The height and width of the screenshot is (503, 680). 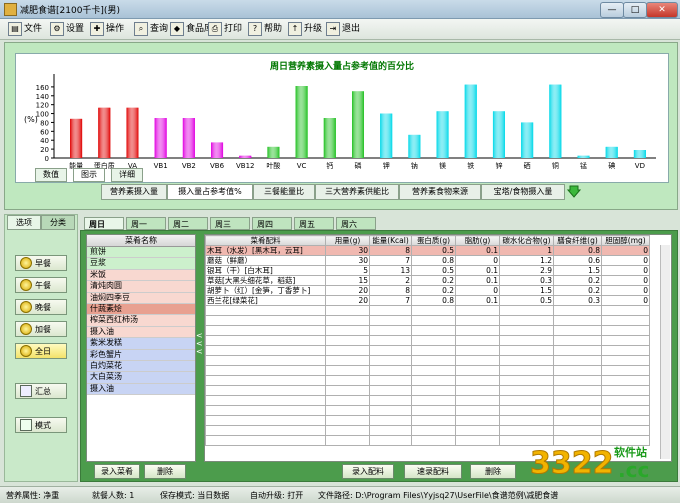 What do you see at coordinates (141, 366) in the screenshot?
I see `dish-list-item: 白灼菜花` at bounding box center [141, 366].